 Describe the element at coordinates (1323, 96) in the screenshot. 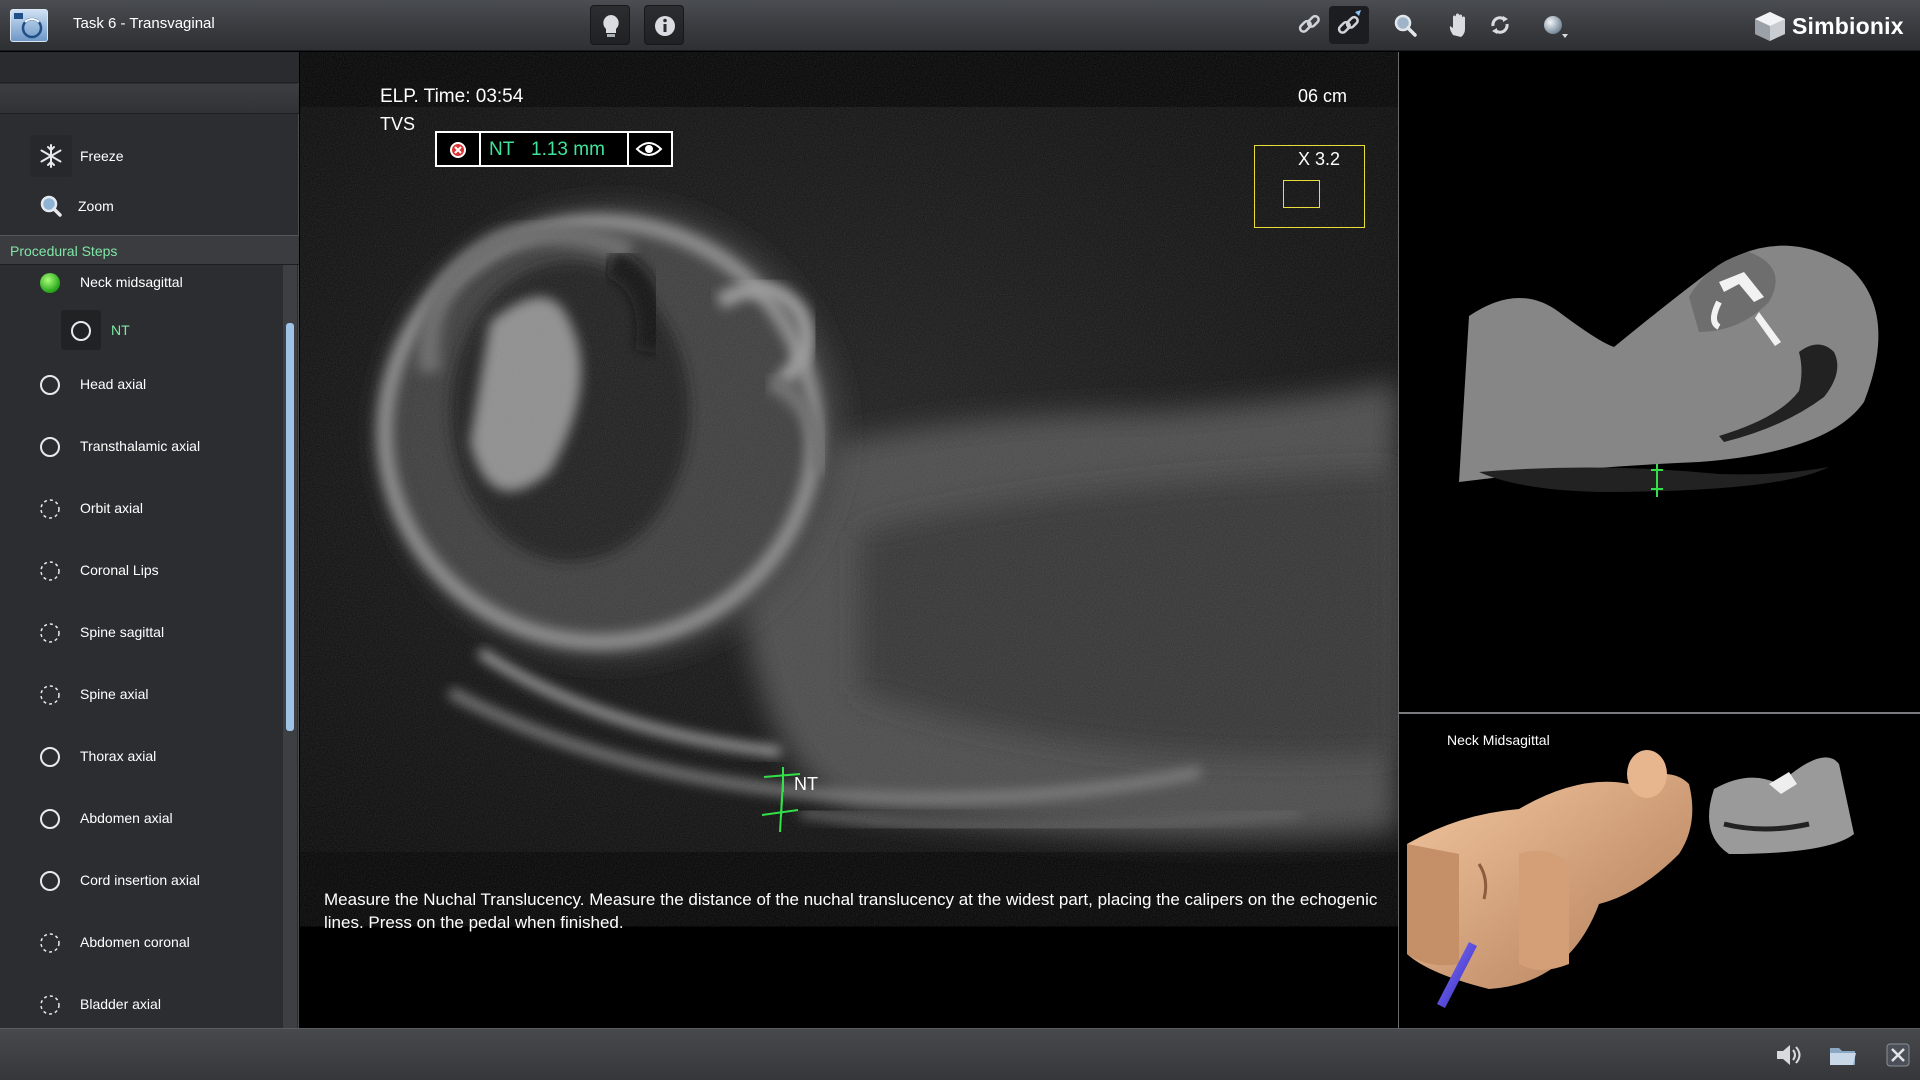

I see `depth-readout: 06 cm` at that location.